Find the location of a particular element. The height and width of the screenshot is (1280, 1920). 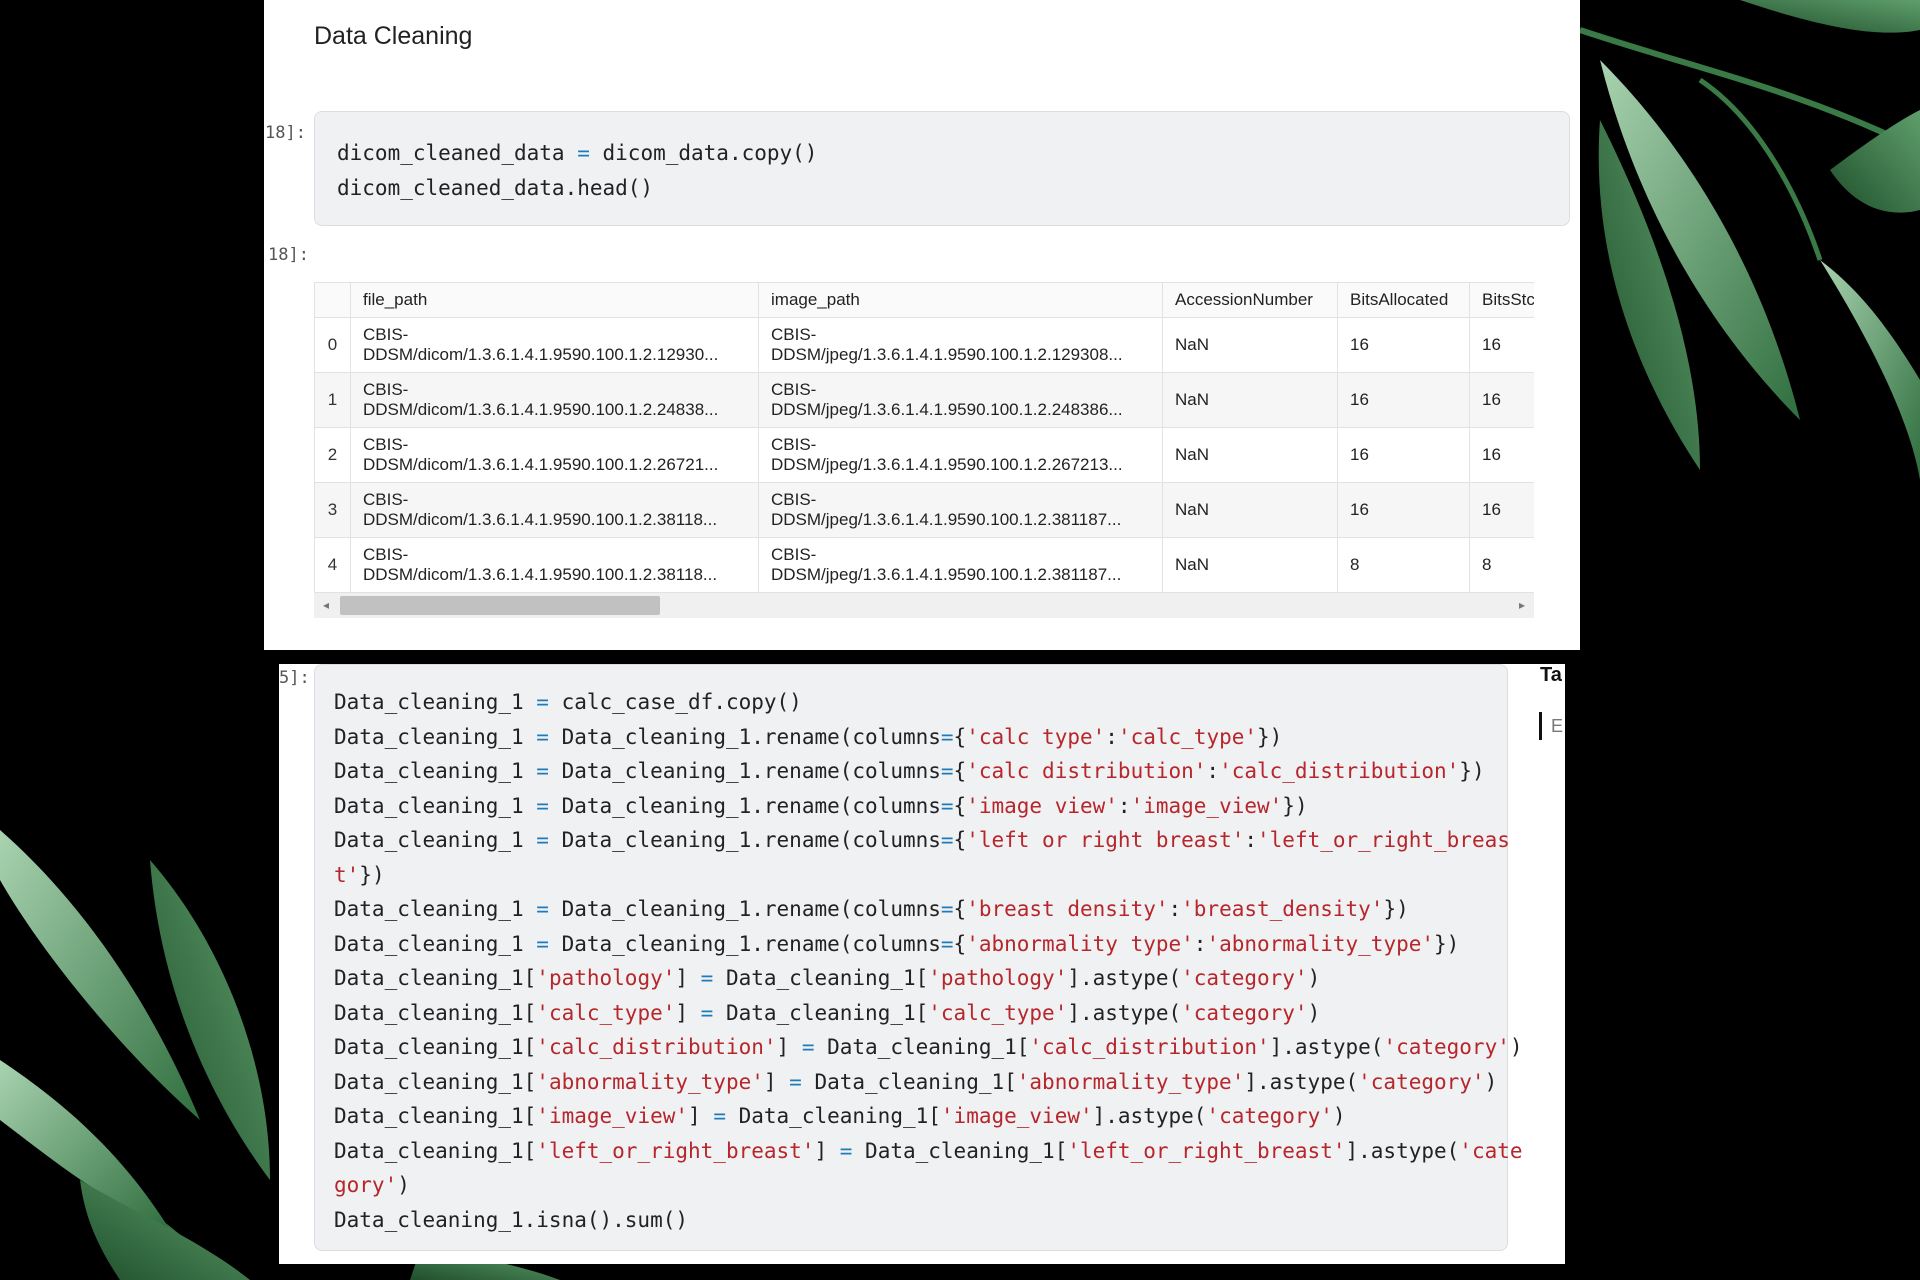

row-index: 2 is located at coordinates (332, 455).